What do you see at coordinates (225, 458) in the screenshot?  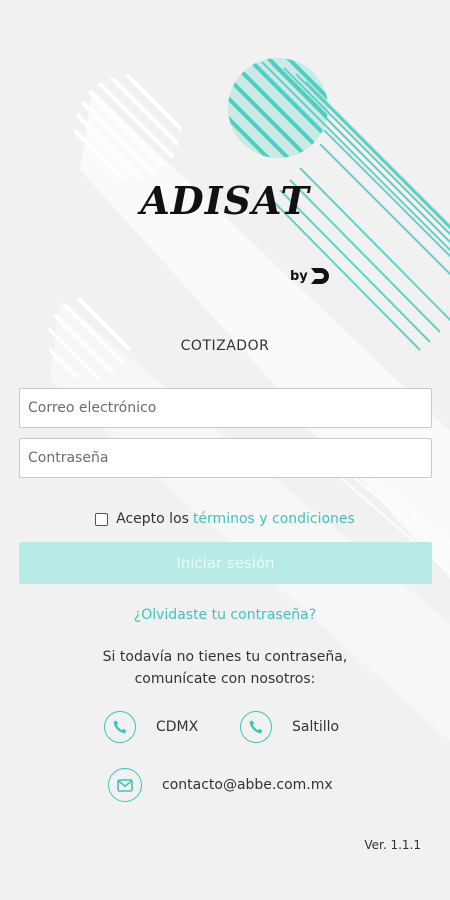 I see `password-field` at bounding box center [225, 458].